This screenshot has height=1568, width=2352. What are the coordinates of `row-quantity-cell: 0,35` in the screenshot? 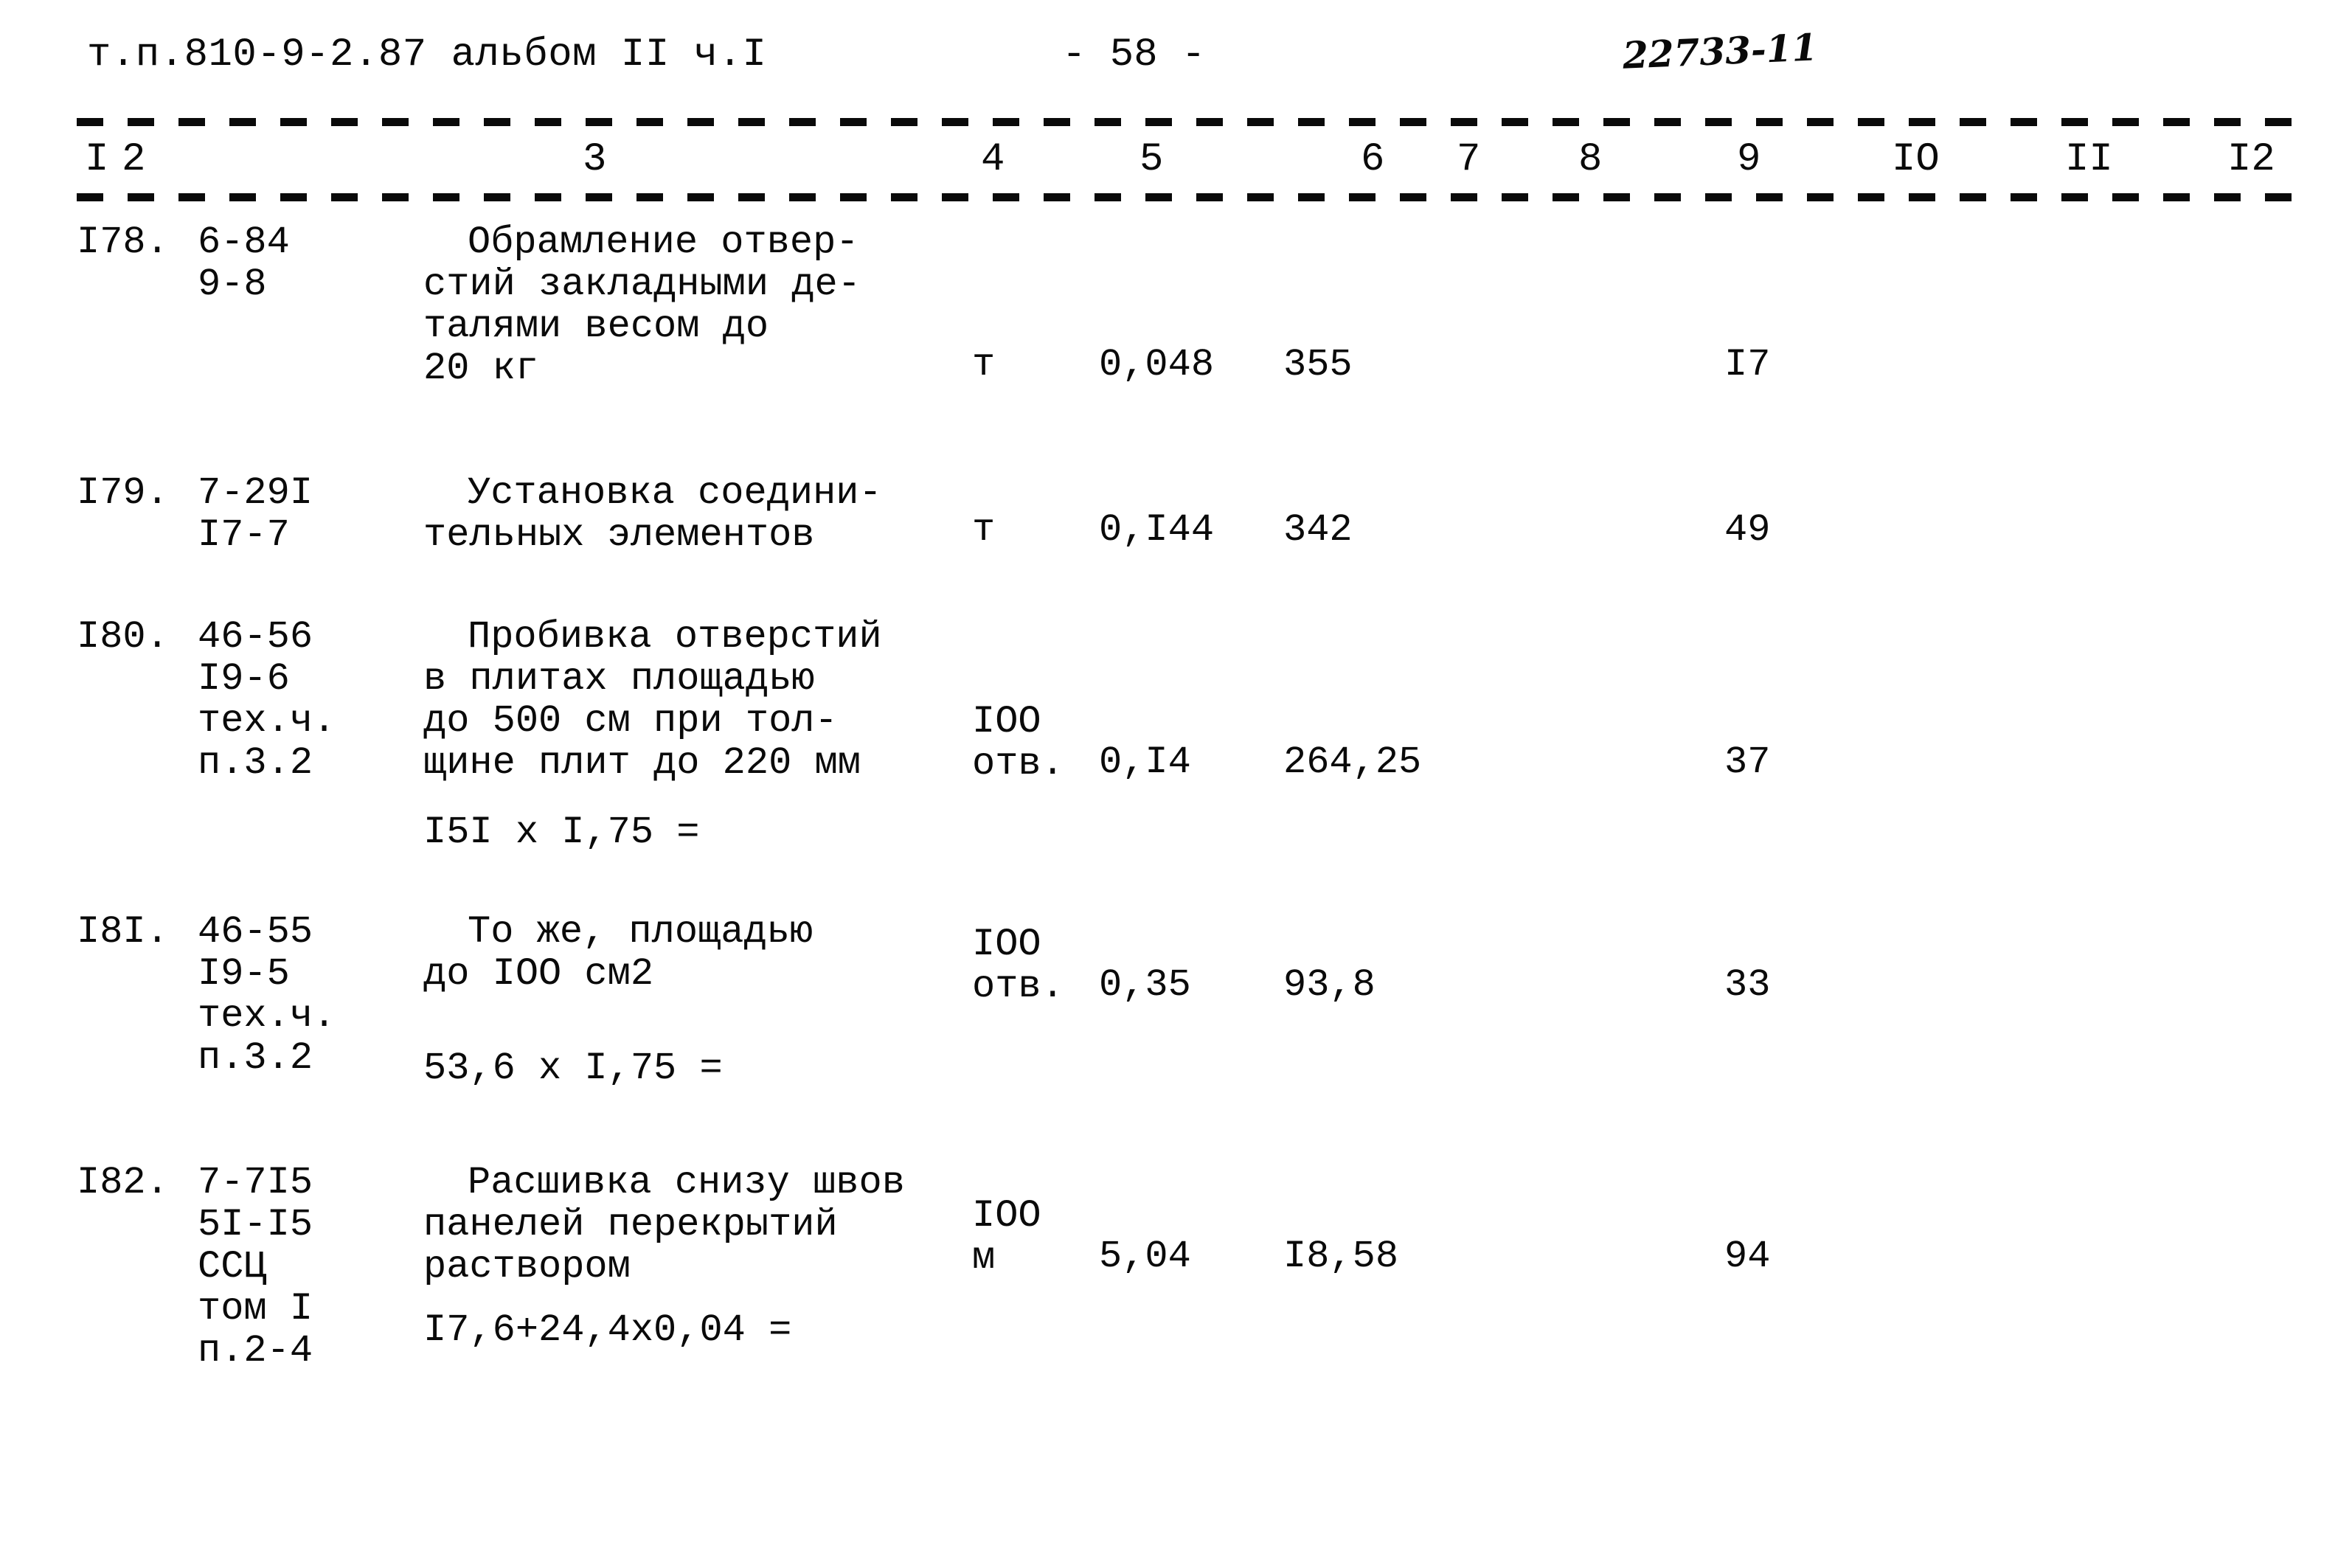 It's located at (1145, 985).